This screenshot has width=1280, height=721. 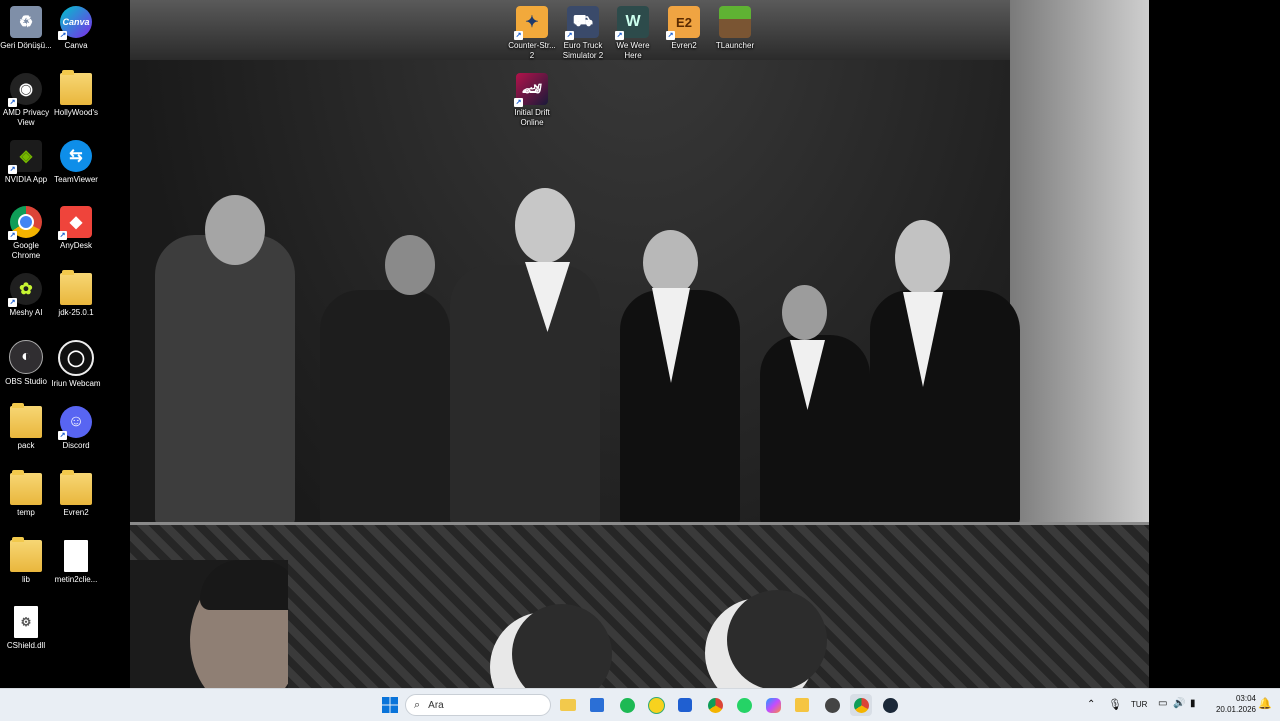 What do you see at coordinates (1115, 704) in the screenshot?
I see `microphone-icon: 🎙` at bounding box center [1115, 704].